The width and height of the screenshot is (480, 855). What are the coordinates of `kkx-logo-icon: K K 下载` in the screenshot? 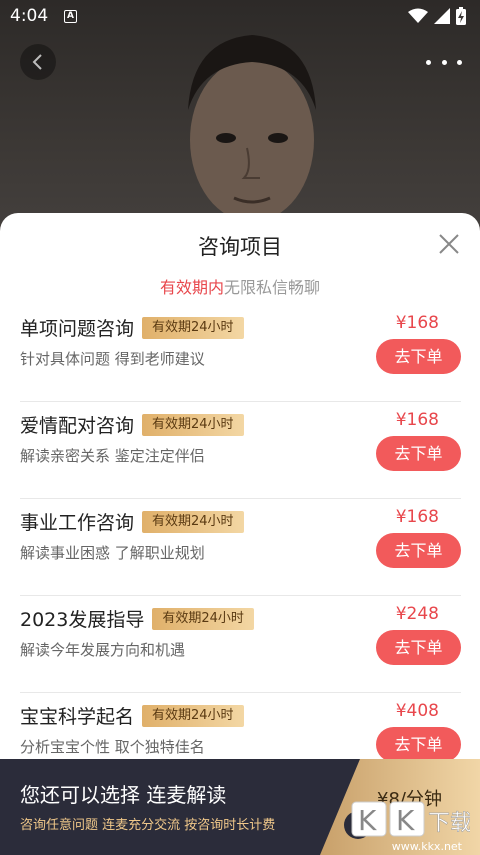 It's located at (410, 819).